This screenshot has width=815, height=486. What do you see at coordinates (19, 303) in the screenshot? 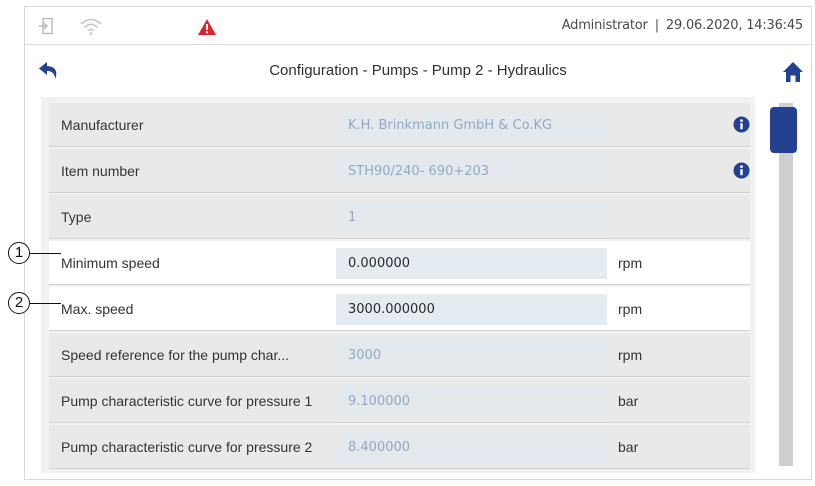
I see `callout-number: 2` at bounding box center [19, 303].